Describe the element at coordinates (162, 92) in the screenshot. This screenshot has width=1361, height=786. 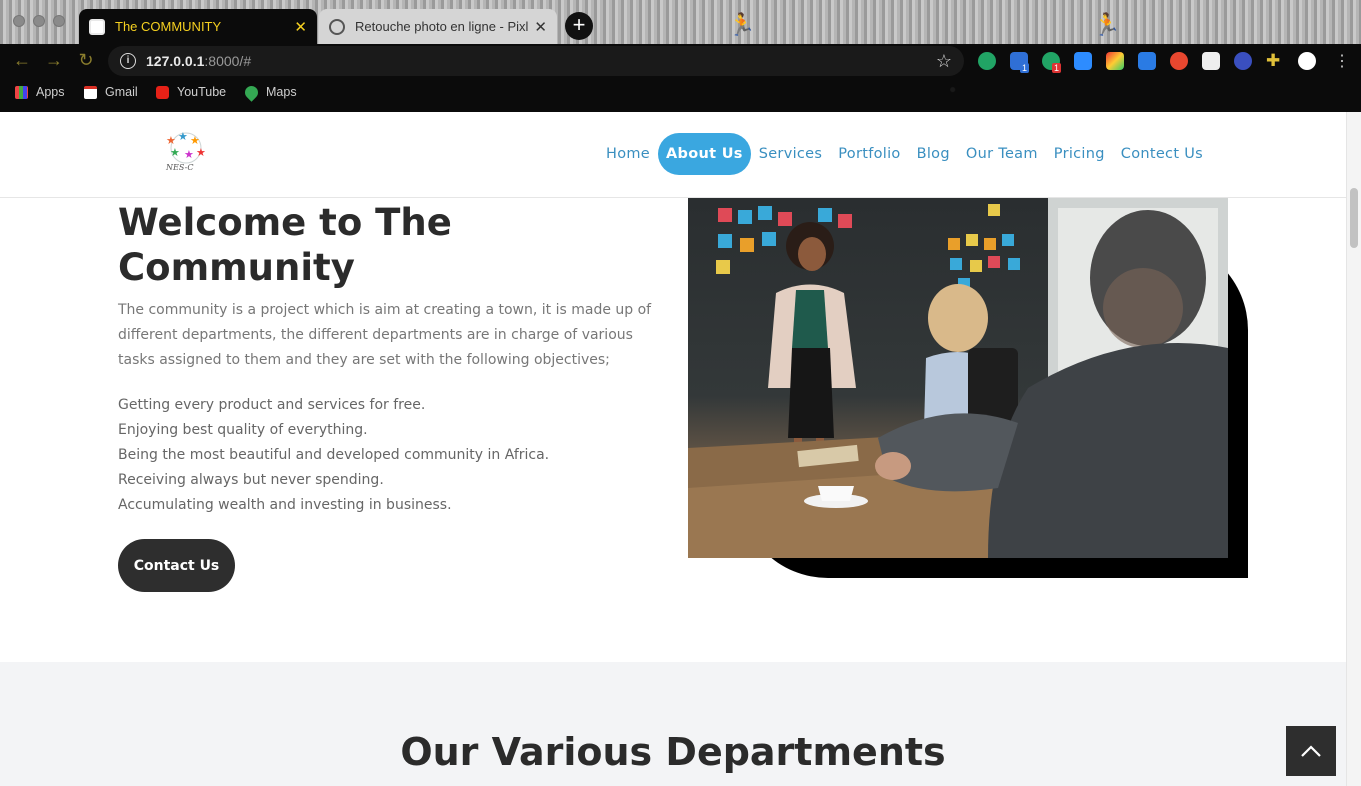
I see `youtube-icon` at that location.